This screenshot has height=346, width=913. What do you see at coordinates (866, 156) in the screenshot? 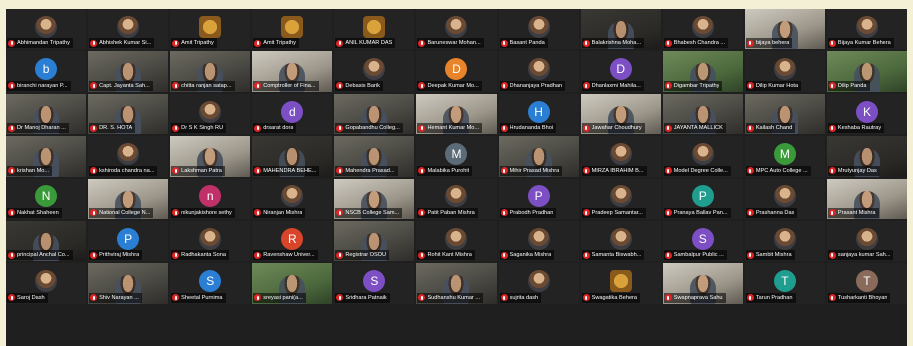
I see `participant-tile: Mrutyunjay Das` at bounding box center [866, 156].